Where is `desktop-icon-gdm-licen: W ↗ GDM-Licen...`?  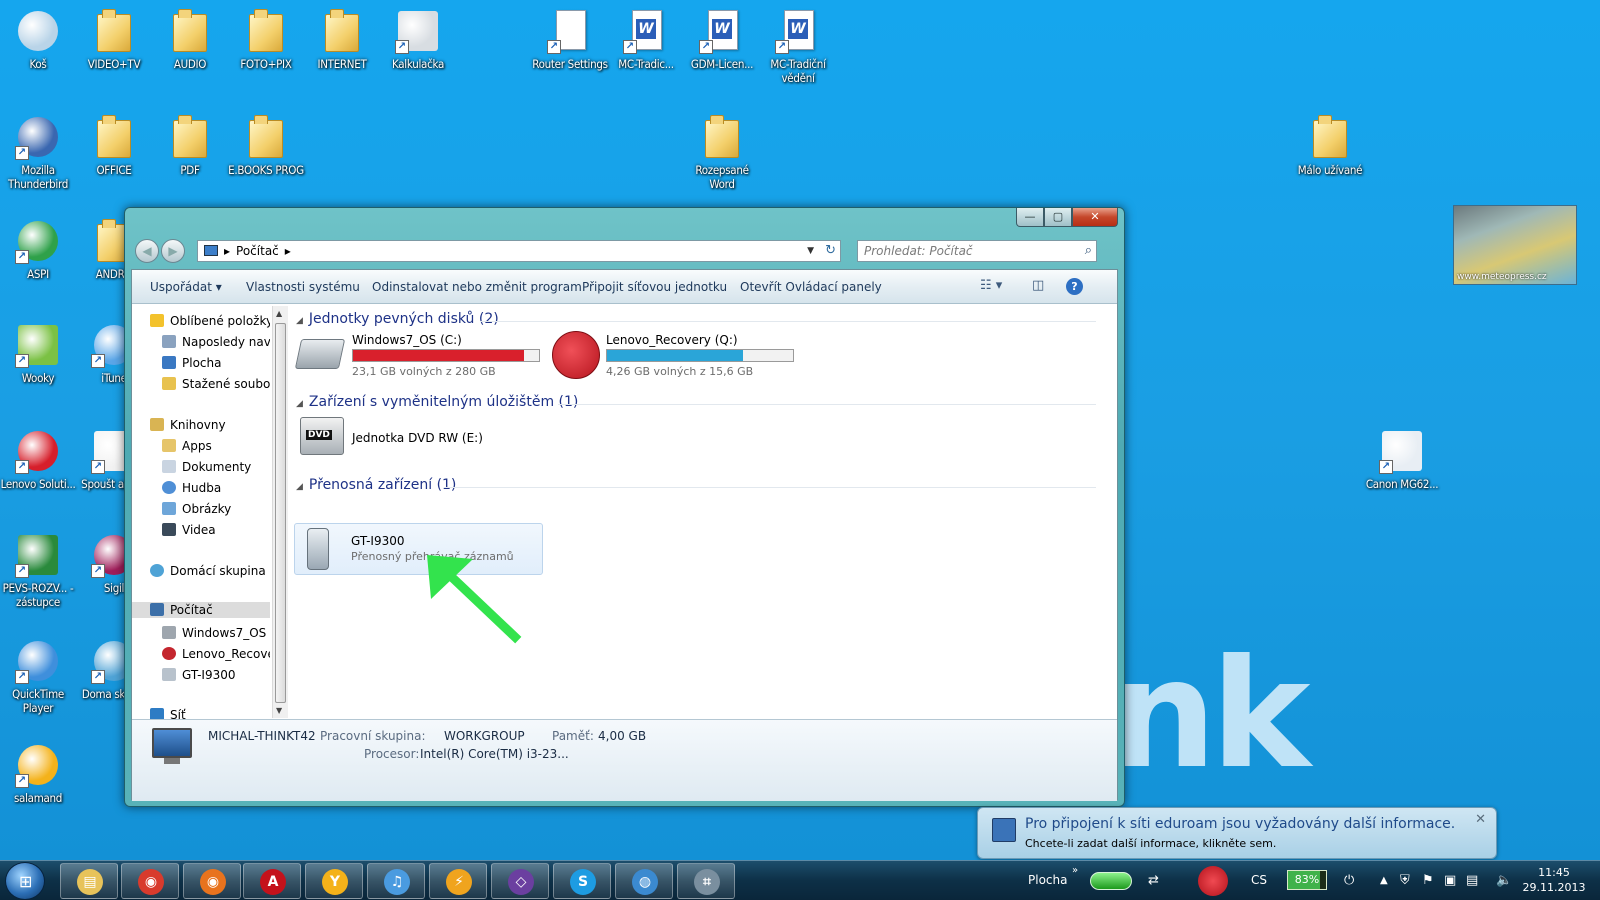
desktop-icon-gdm-licen: W ↗ GDM-Licen... is located at coordinates (722, 39).